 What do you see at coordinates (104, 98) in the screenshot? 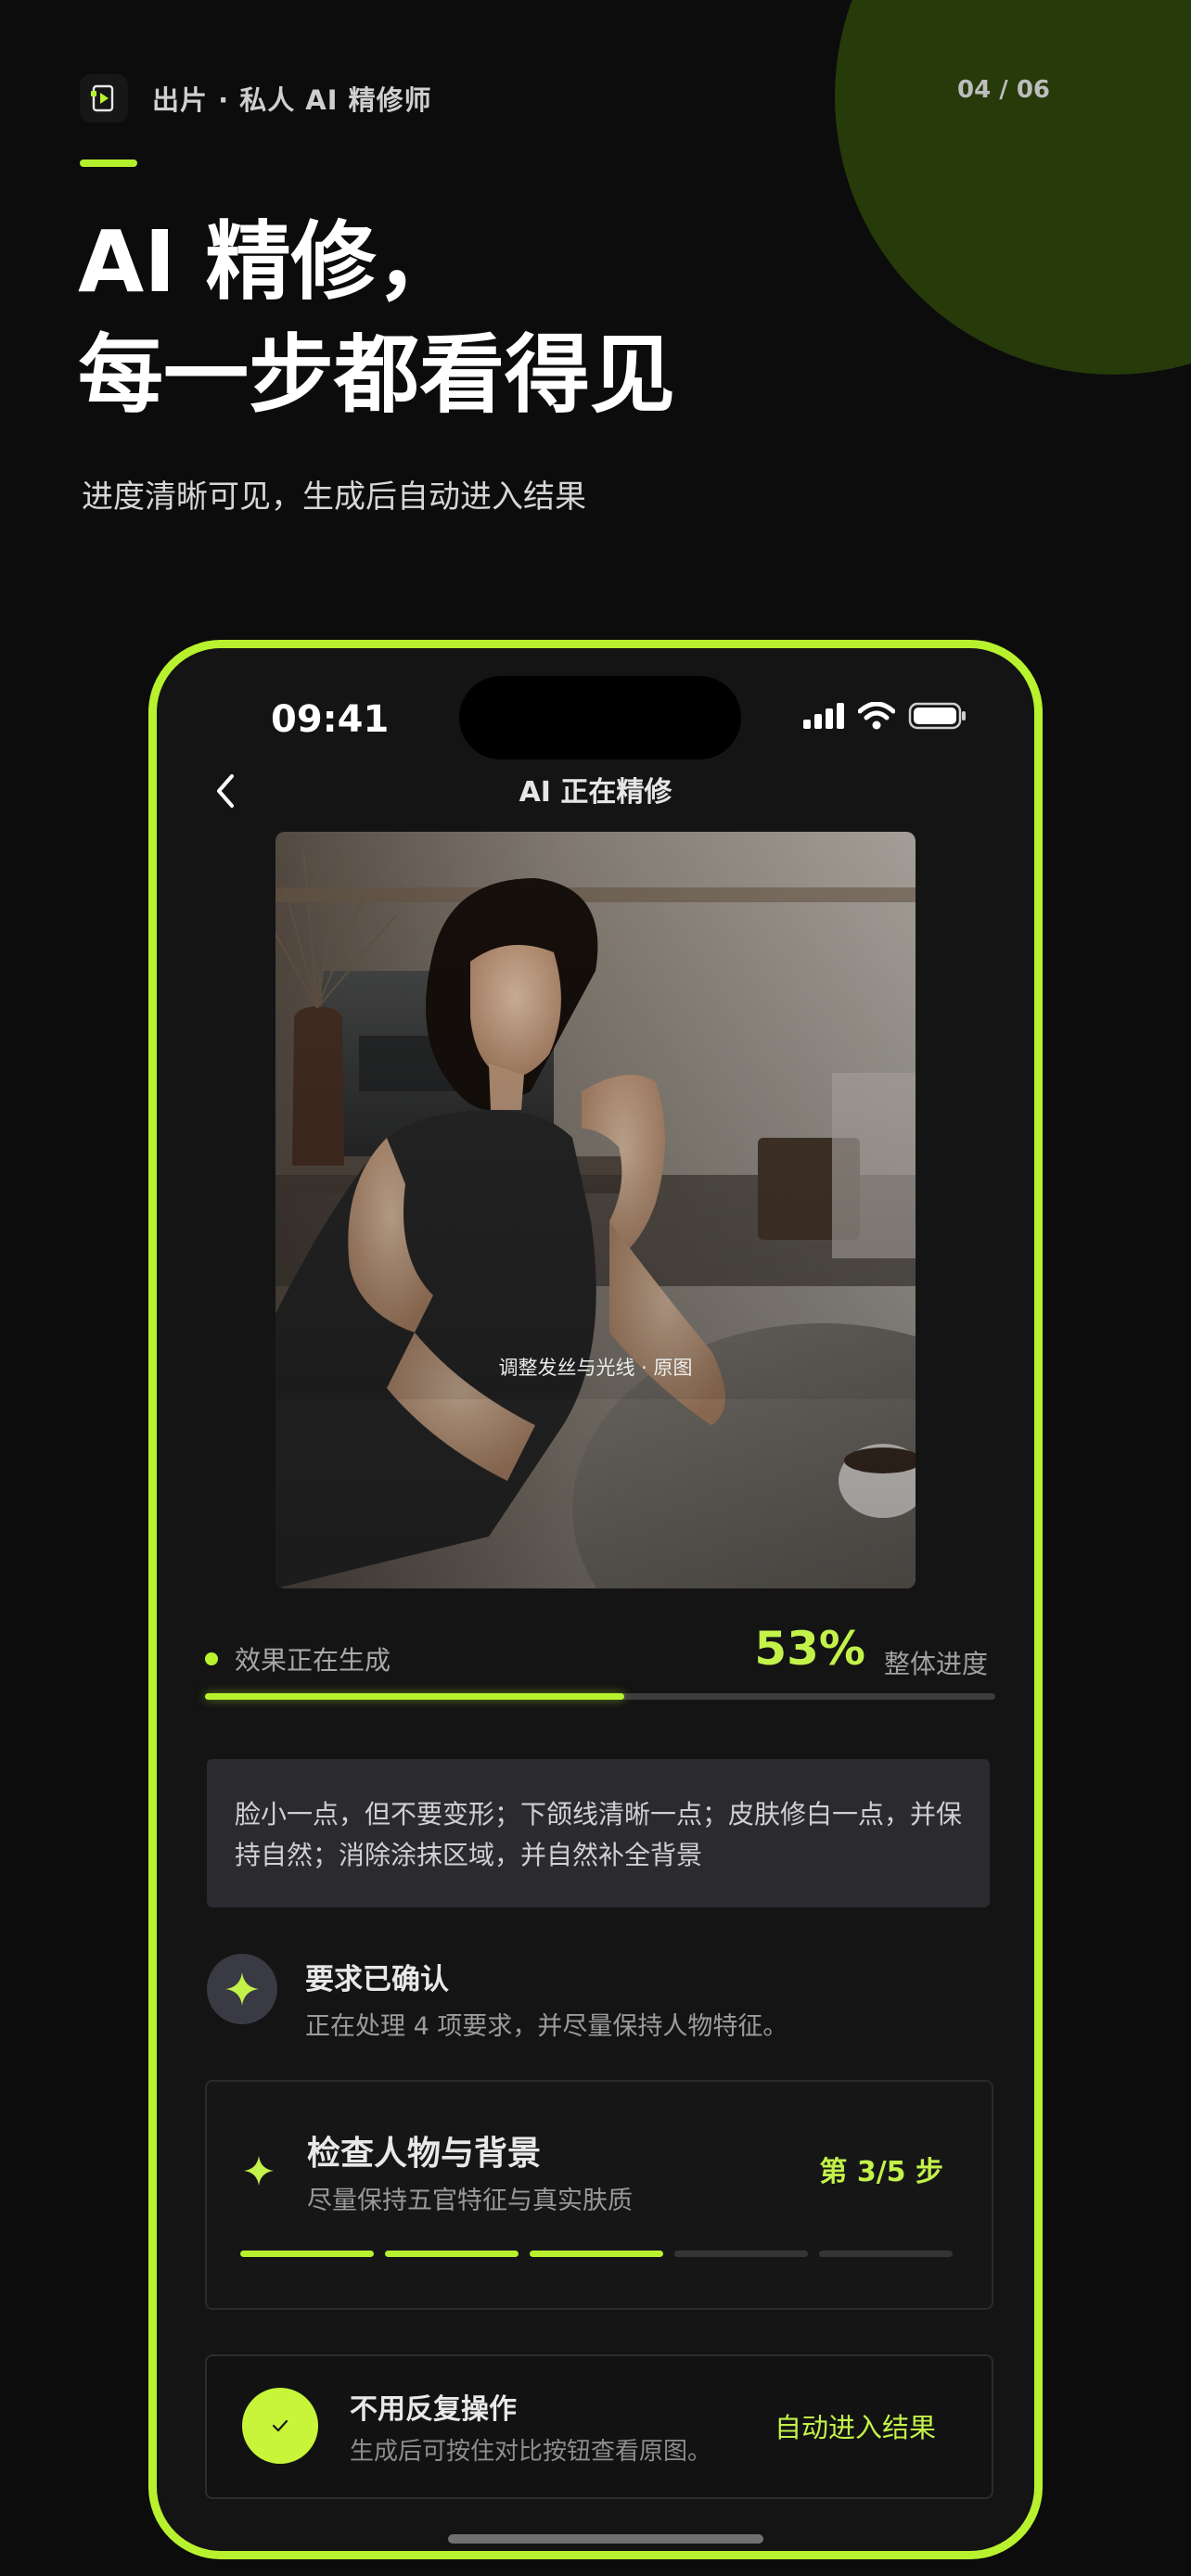
I see `film-play-icon` at bounding box center [104, 98].